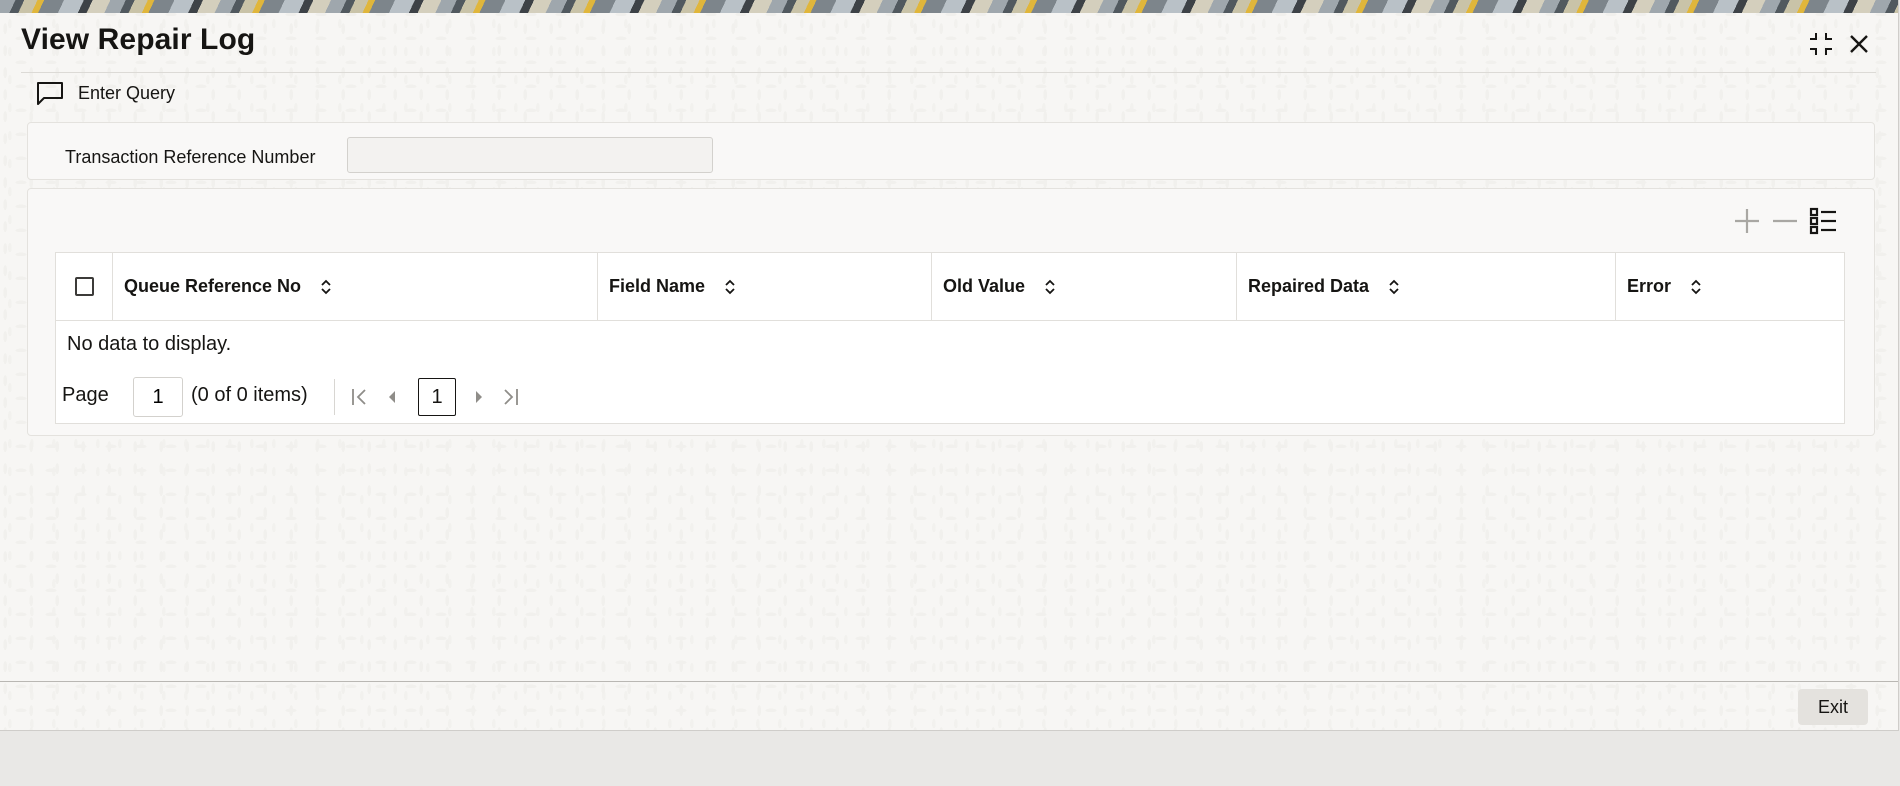  What do you see at coordinates (249, 395) in the screenshot?
I see `item-count: (0 of 0 items)` at bounding box center [249, 395].